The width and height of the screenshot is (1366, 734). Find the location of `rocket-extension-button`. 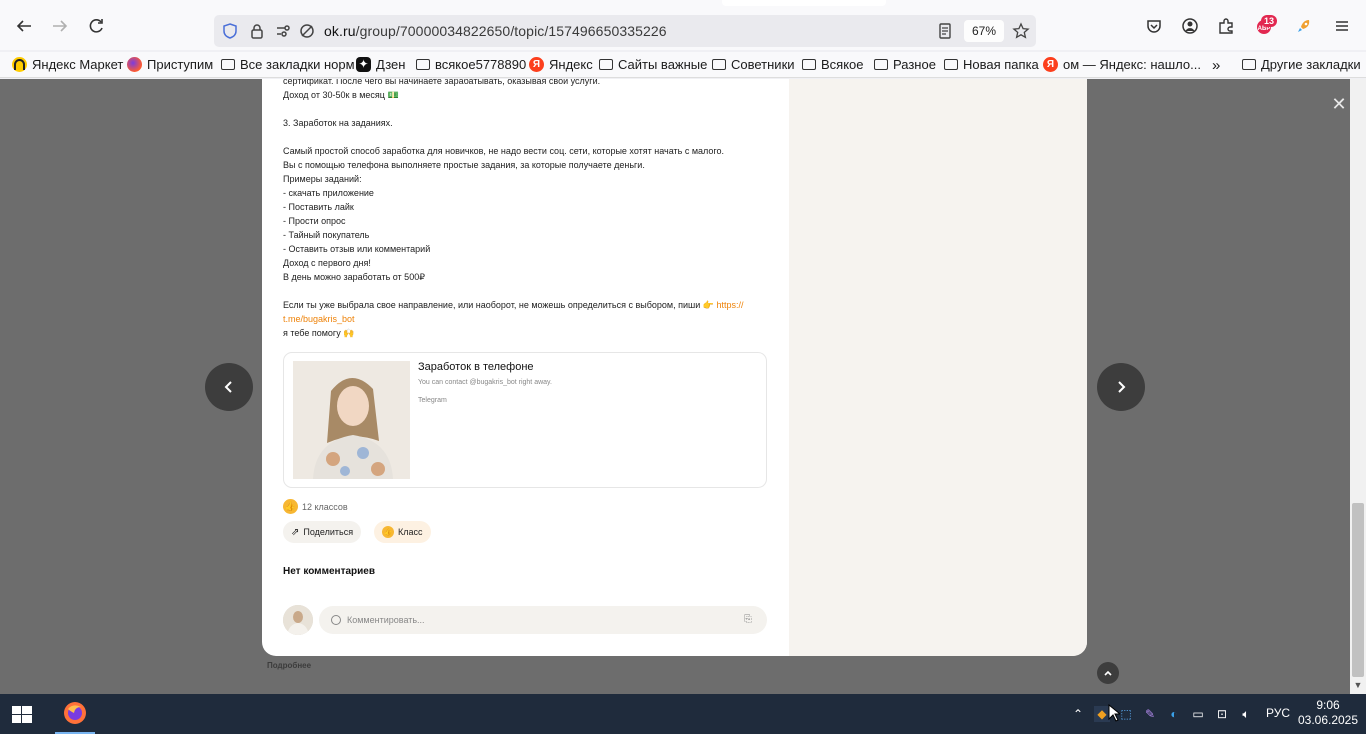

rocket-extension-button is located at coordinates (1304, 26).